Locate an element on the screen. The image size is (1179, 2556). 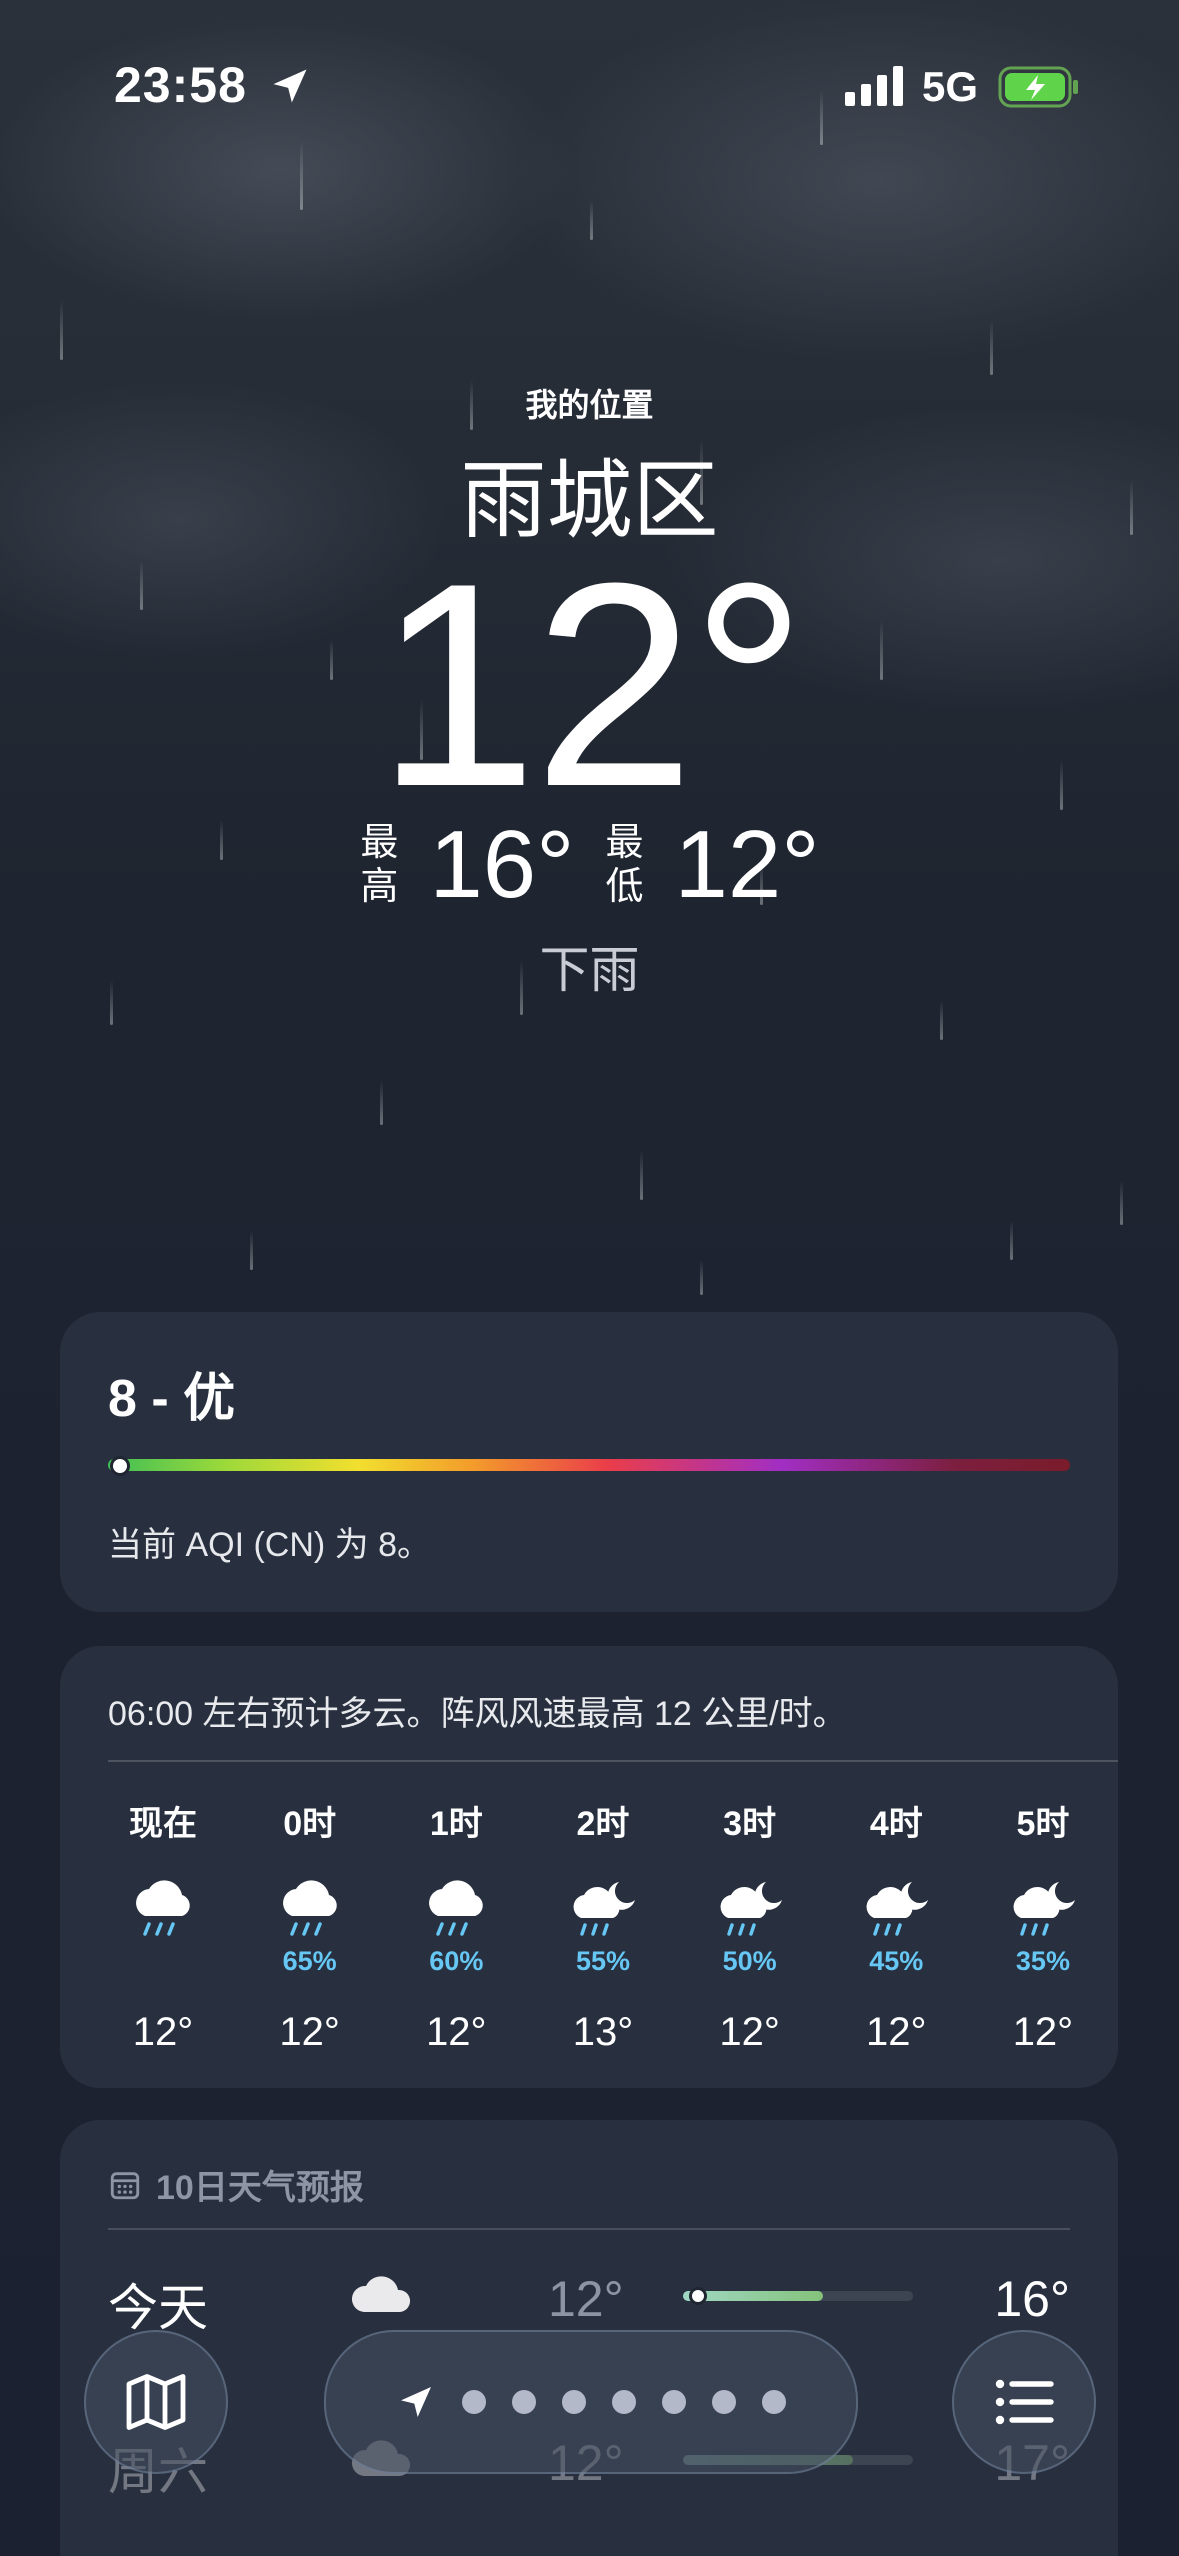
hour-label: 0时 is located at coordinates (310, 1824).